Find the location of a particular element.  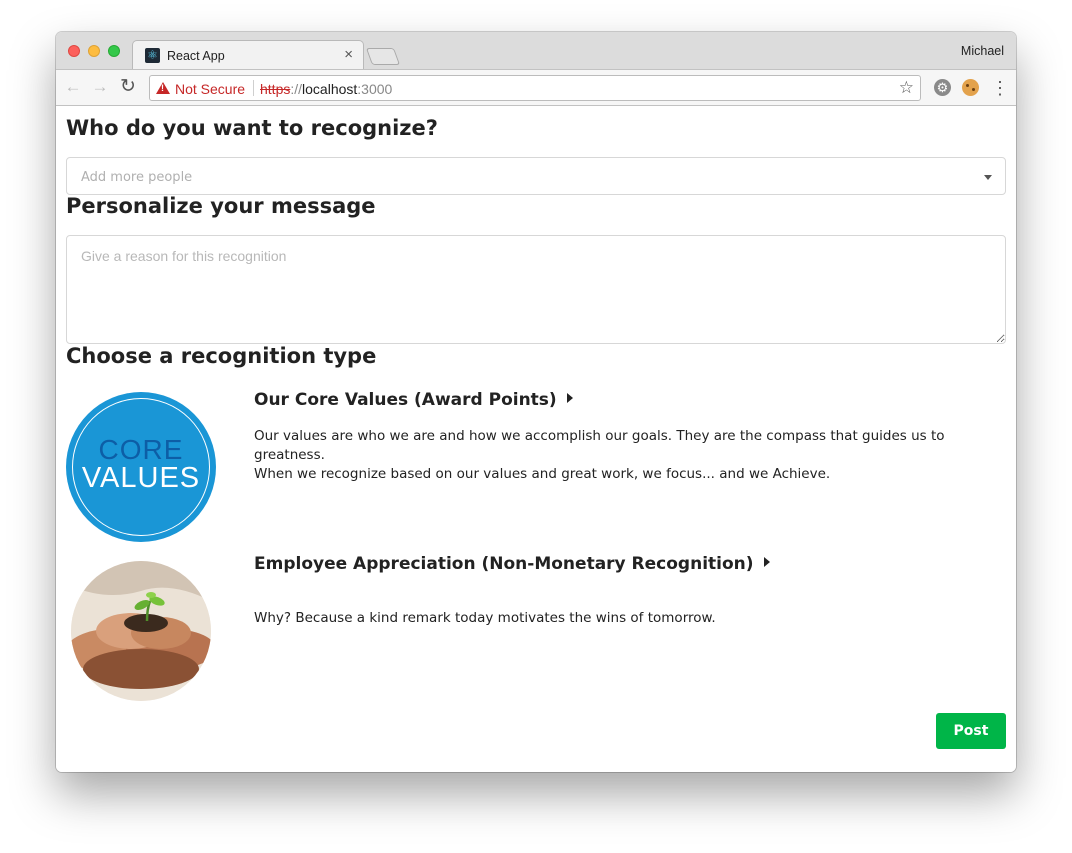

tab-react-app: ⚛ React App × is located at coordinates (248, 55).